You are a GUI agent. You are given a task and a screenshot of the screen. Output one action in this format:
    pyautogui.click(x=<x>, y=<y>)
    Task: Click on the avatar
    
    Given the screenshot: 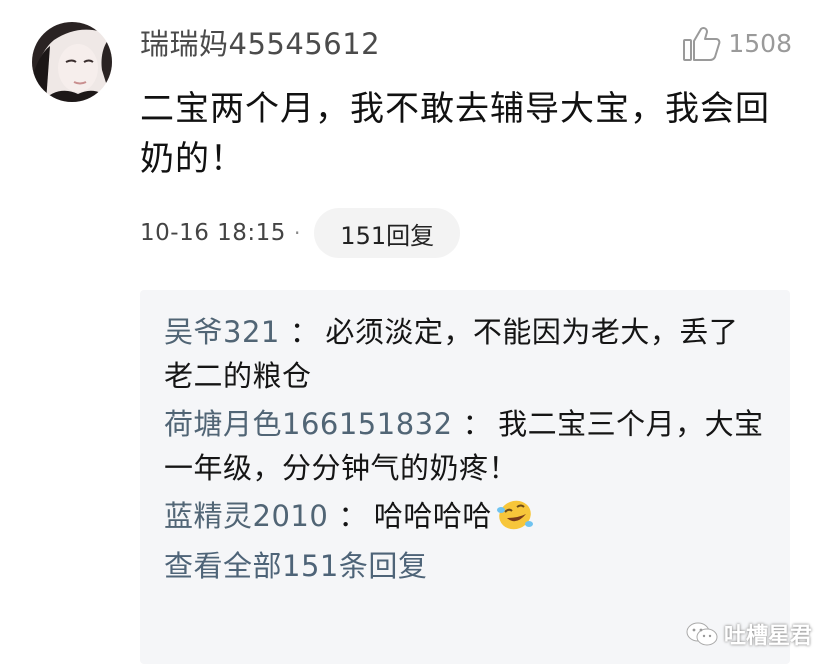 What is the action you would take?
    pyautogui.click(x=72, y=62)
    